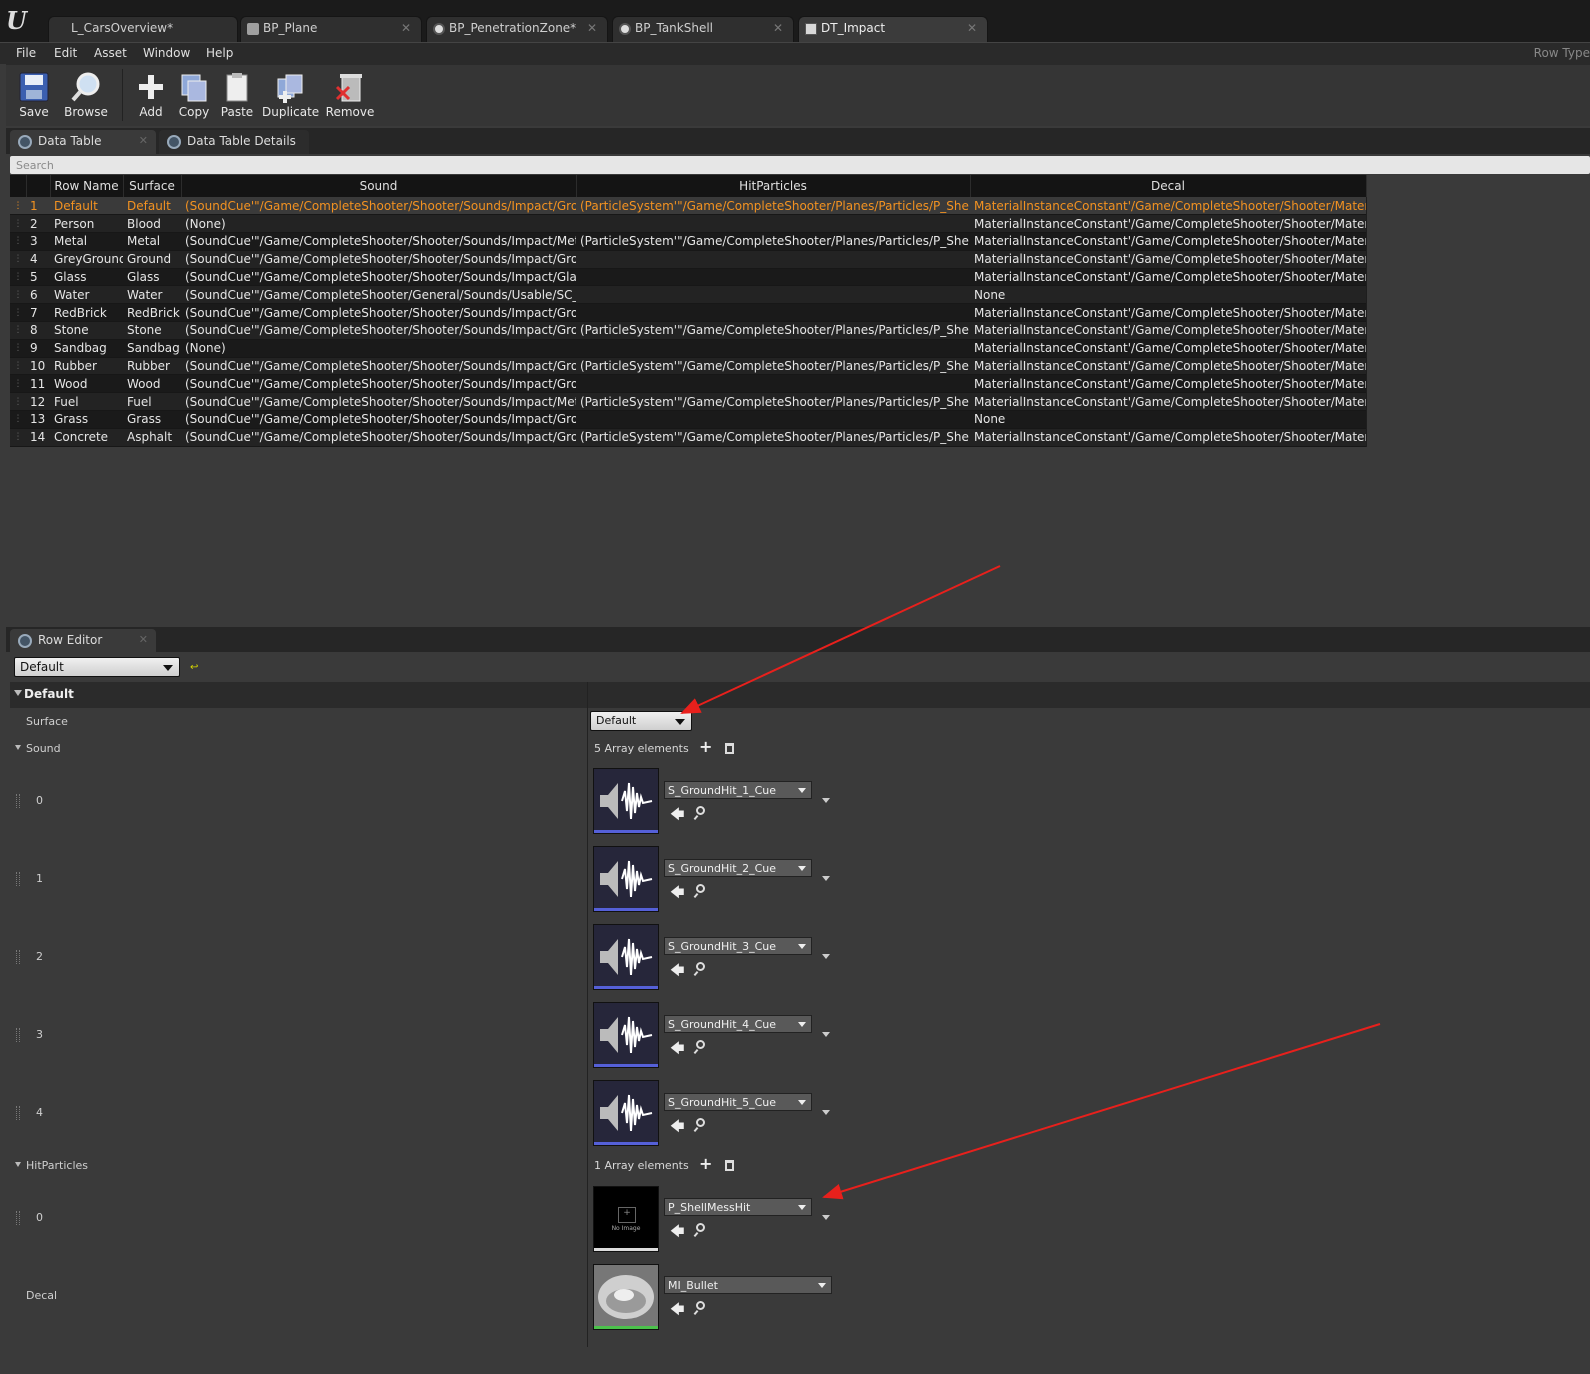 This screenshot has width=1590, height=1374. What do you see at coordinates (83, 641) in the screenshot?
I see `tab-row-editor: Row Editor ✕` at bounding box center [83, 641].